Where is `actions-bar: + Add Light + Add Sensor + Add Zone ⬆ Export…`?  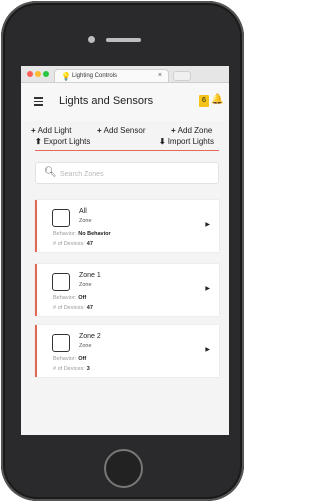 actions-bar: + Add Light + Add Sensor + Add Zone ⬆ Export… is located at coordinates (125, 137).